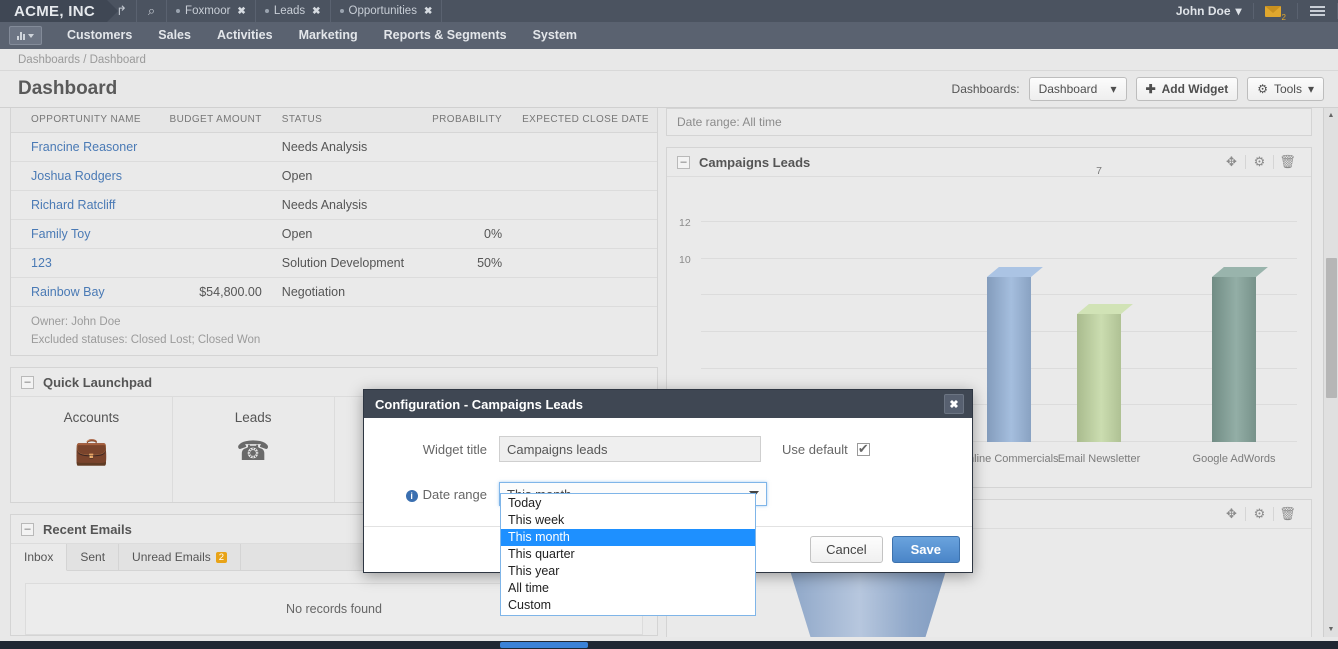 This screenshot has height=649, width=1338. What do you see at coordinates (1105, 303) in the screenshot?
I see `chart-bar: 7` at bounding box center [1105, 303].